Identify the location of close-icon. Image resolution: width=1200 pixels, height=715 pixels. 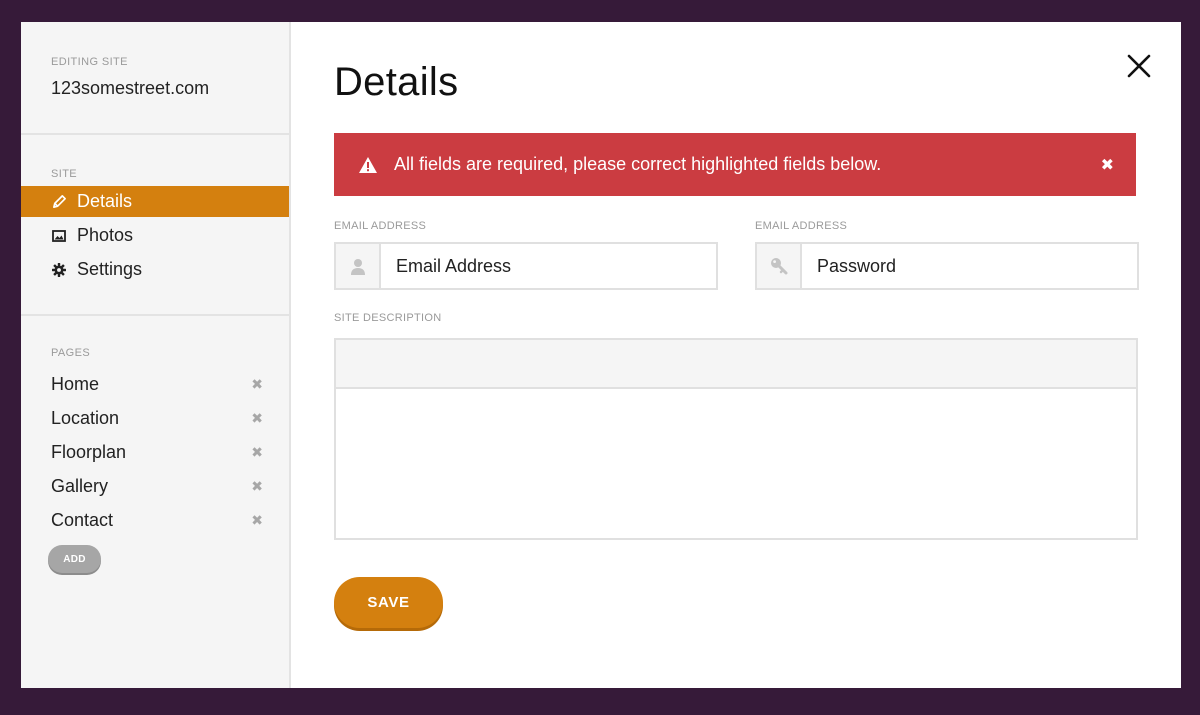
(1139, 66).